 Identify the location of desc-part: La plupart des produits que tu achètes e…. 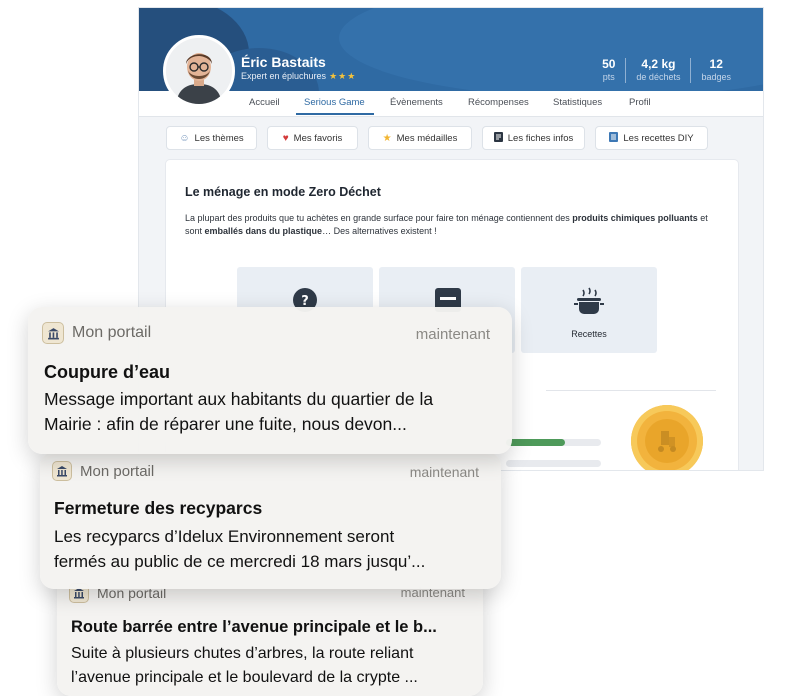
(379, 218).